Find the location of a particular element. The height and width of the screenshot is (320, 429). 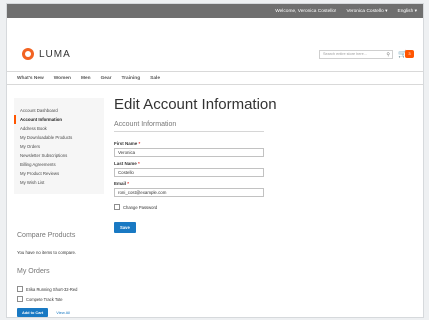

sidebar-item-billing-agreements: Billing Agreements is located at coordinates (59, 164).